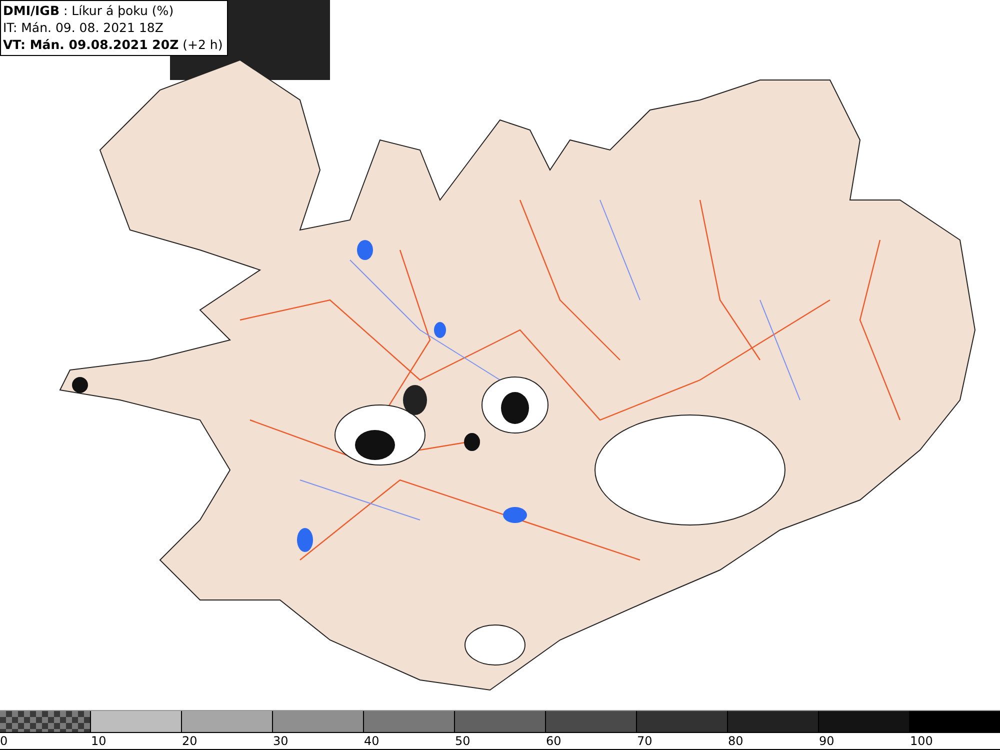 The width and height of the screenshot is (1000, 750). What do you see at coordinates (89, 10) in the screenshot?
I see `info-text: DMI/IGB : Líkur á þoku (%)` at bounding box center [89, 10].